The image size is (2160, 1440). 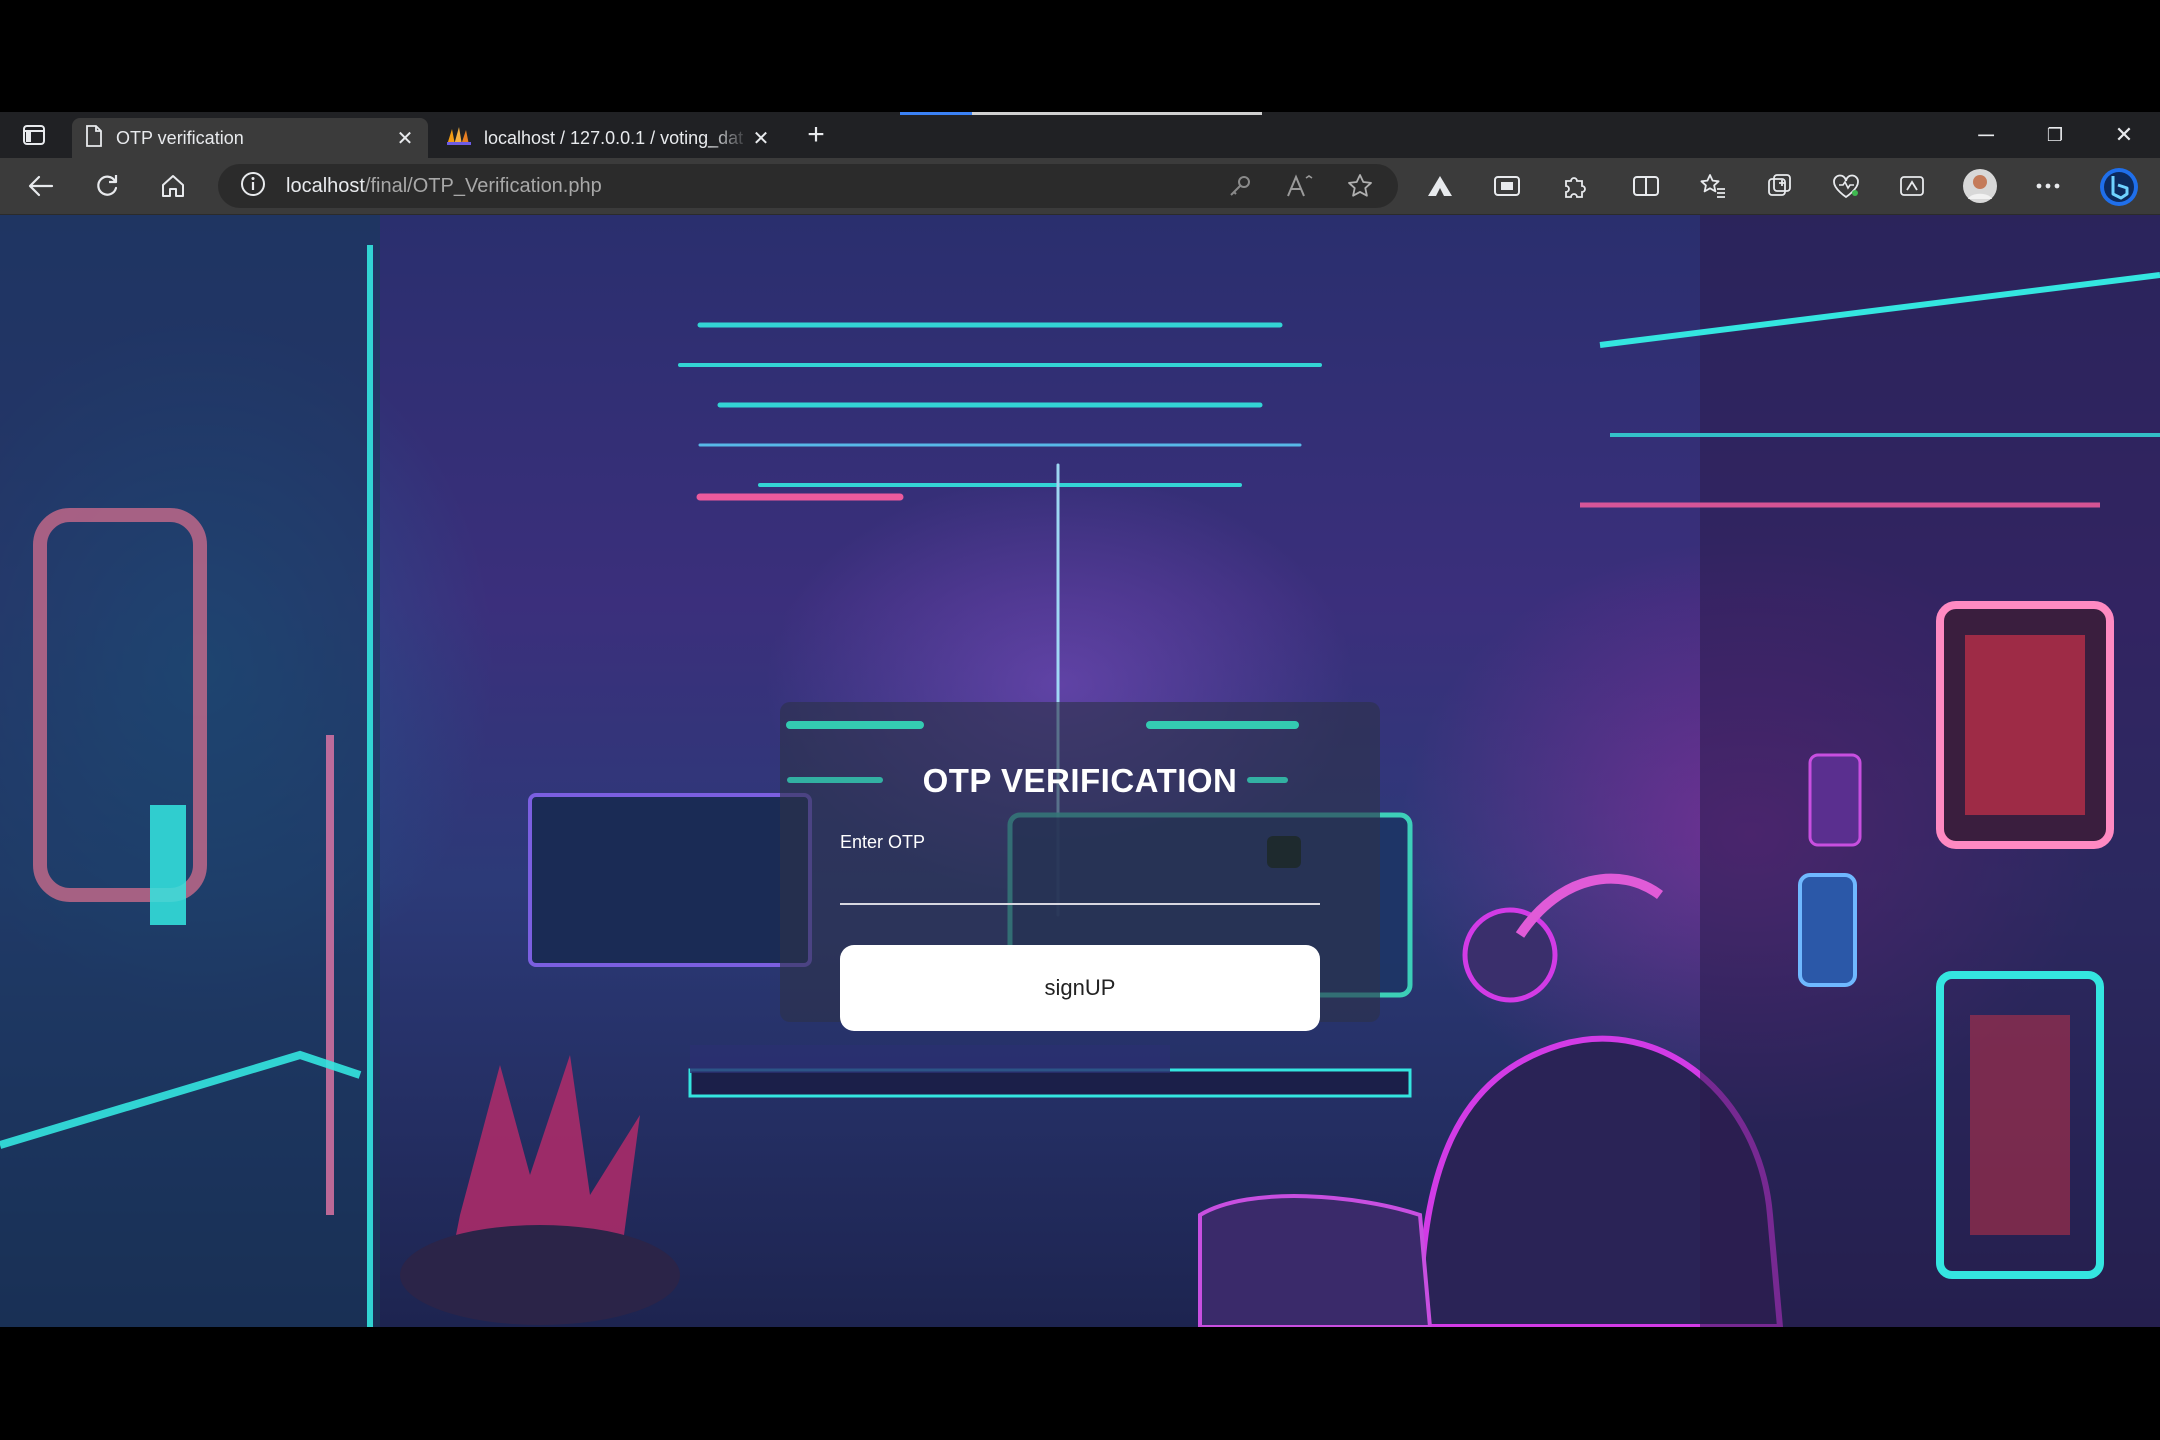 What do you see at coordinates (936, 113) in the screenshot?
I see `loading-bar-progress` at bounding box center [936, 113].